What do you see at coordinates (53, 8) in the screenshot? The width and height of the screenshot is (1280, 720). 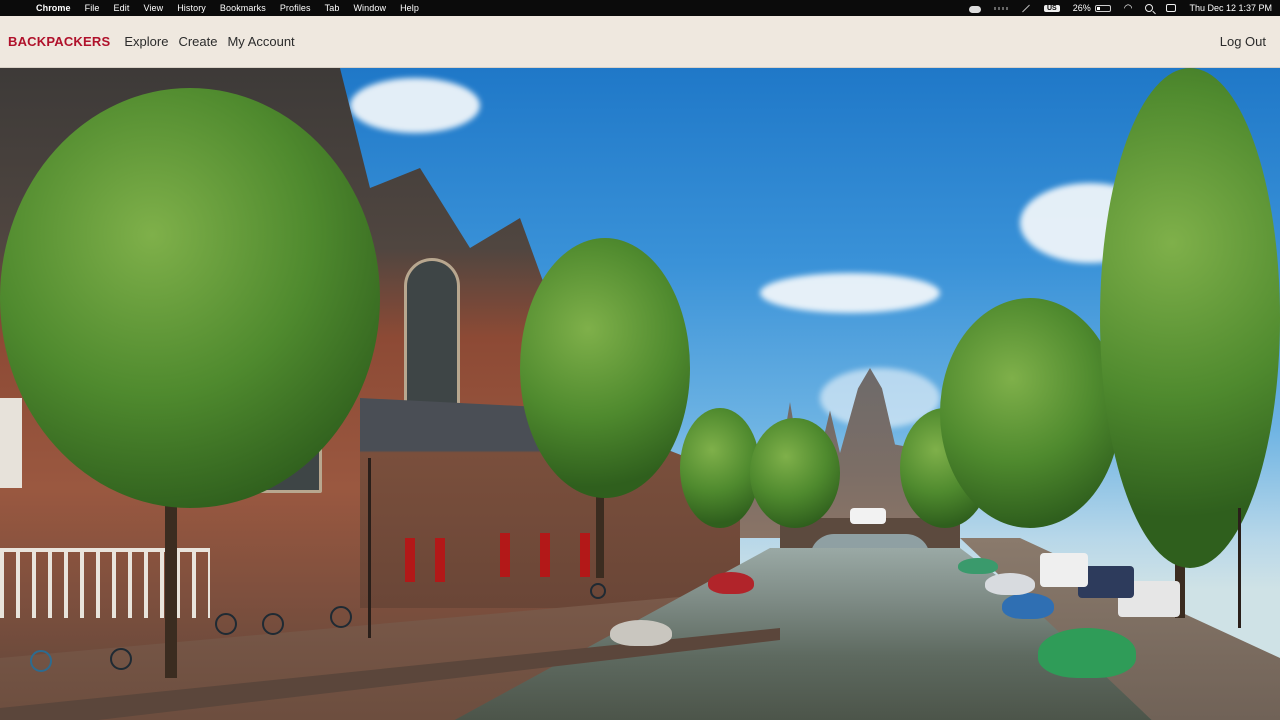 I see `menu-chrome: Chrome` at bounding box center [53, 8].